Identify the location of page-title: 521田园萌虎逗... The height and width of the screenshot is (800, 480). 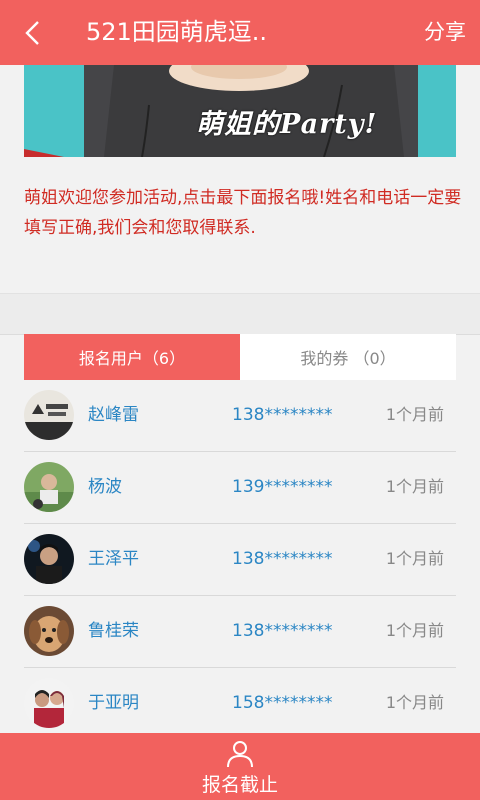
(177, 32).